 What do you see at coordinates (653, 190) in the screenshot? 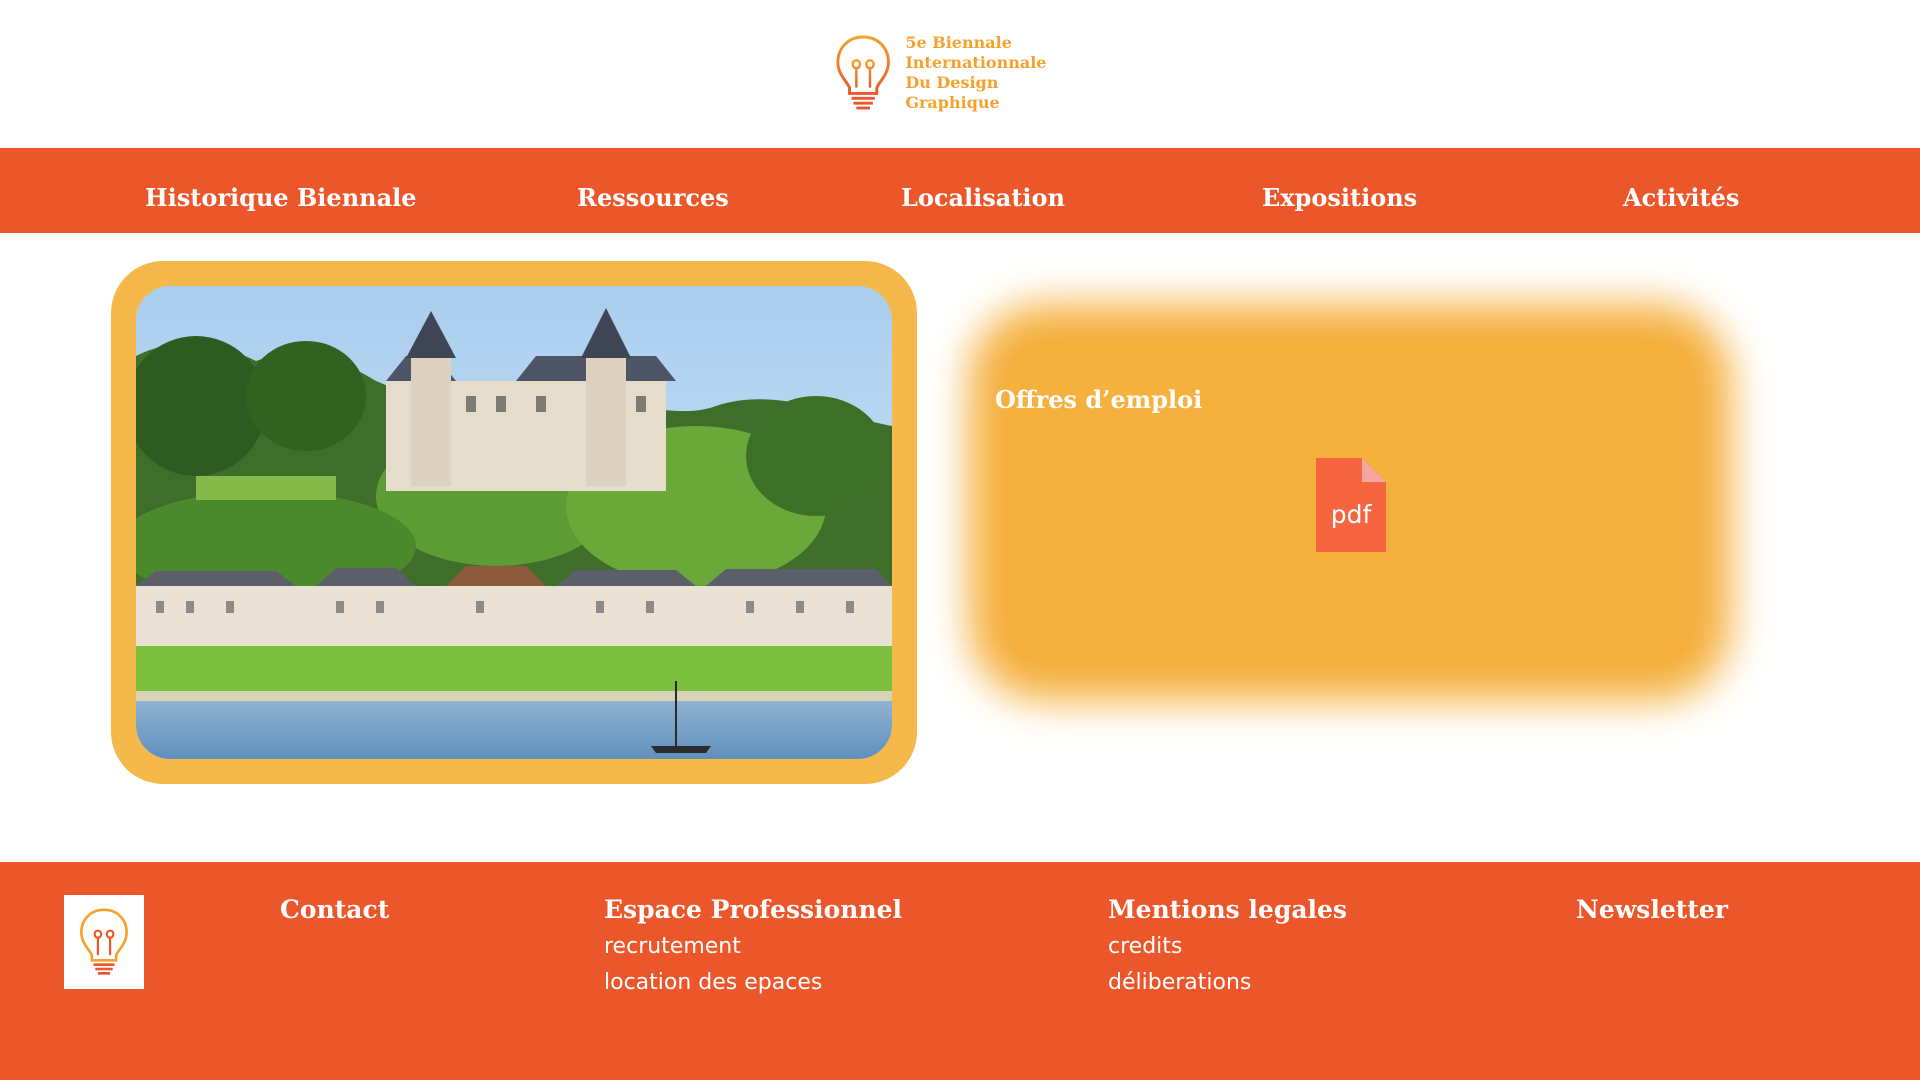
I see `nav-item-ressources: Ressources` at bounding box center [653, 190].